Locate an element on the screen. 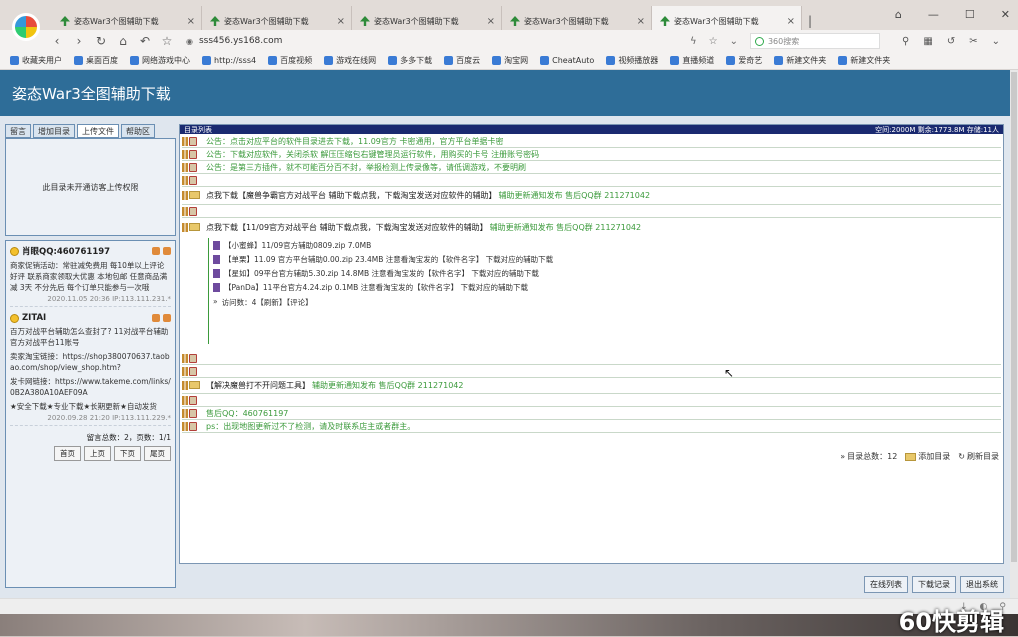 The image size is (1018, 637). search-input: 360搜索 is located at coordinates (814, 41).